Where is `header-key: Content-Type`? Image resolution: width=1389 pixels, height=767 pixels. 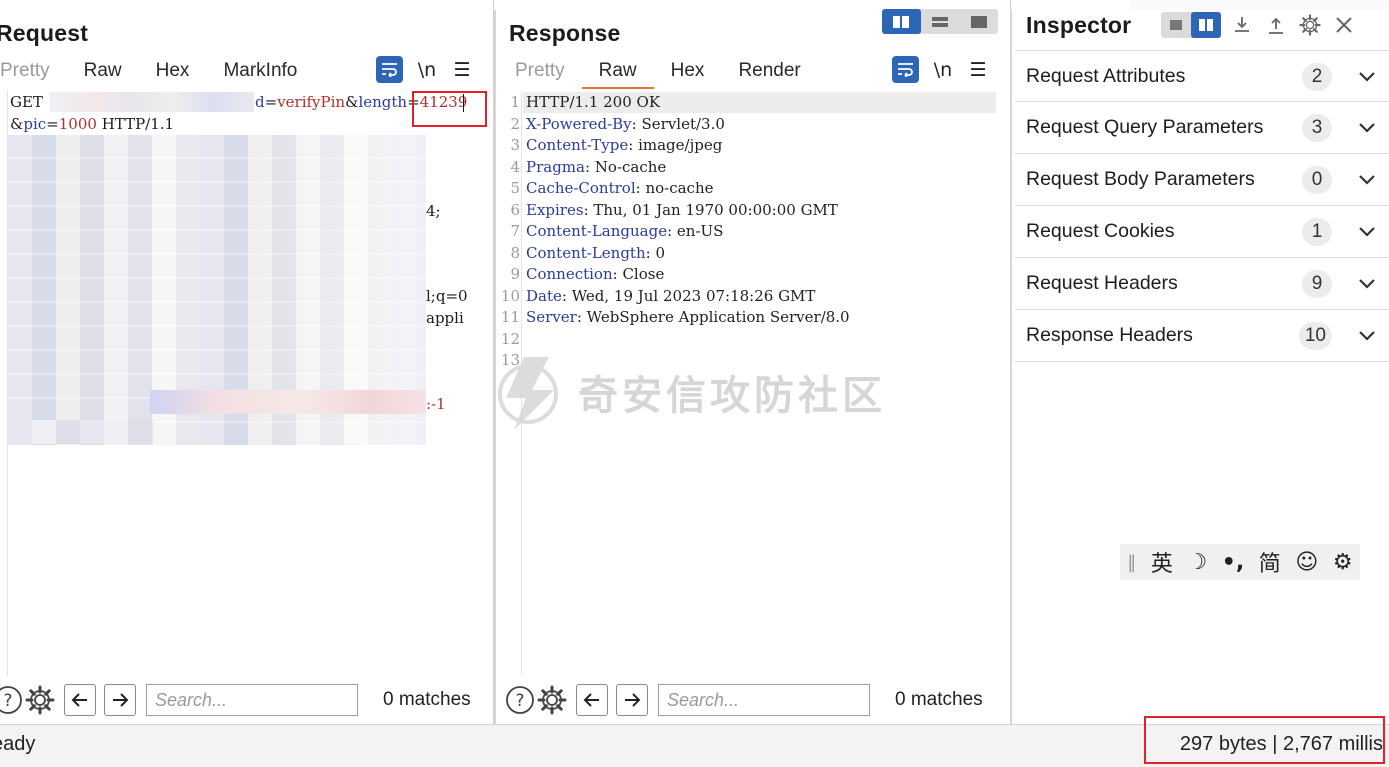
header-key: Content-Type is located at coordinates (577, 145).